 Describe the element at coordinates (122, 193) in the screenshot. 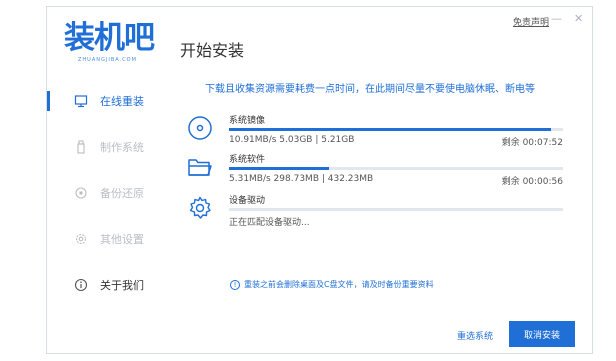

I see `sidebar-item-label: 备份还原` at that location.